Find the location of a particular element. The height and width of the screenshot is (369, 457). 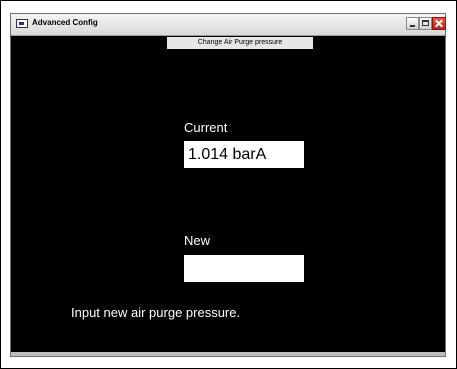

new-pressure-input is located at coordinates (244, 268).